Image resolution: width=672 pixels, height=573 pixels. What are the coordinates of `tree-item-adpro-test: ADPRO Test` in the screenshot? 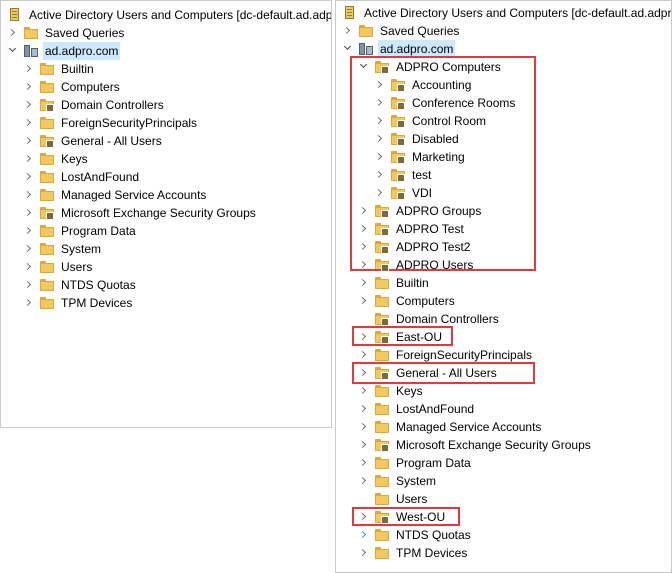 It's located at (412, 229).